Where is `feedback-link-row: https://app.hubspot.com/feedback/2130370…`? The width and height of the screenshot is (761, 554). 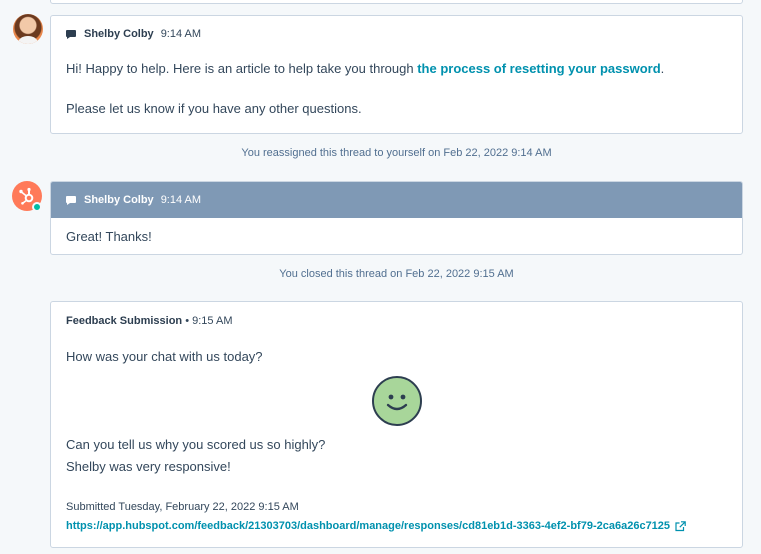
feedback-link-row: https://app.hubspot.com/feedback/2130370… is located at coordinates (376, 526).